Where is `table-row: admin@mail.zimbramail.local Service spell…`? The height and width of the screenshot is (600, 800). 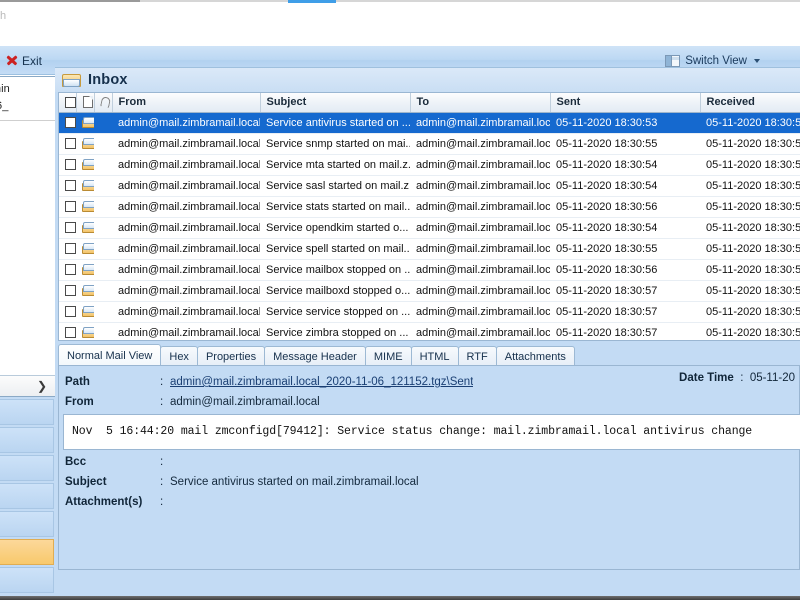 table-row: admin@mail.zimbramail.local Service spell… is located at coordinates (429, 249).